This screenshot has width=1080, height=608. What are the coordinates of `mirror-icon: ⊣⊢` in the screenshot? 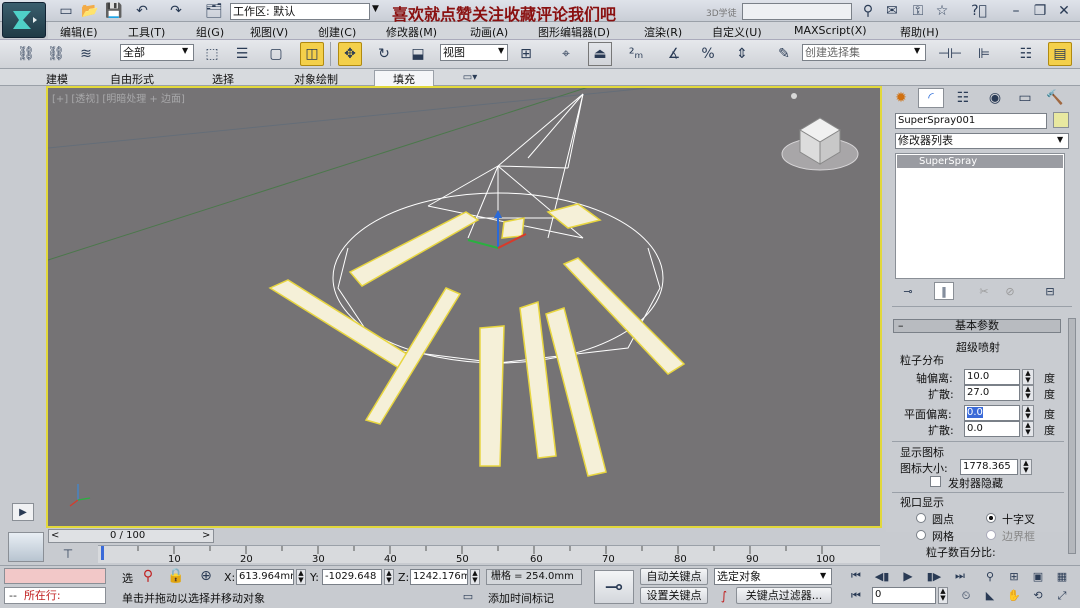 It's located at (950, 54).